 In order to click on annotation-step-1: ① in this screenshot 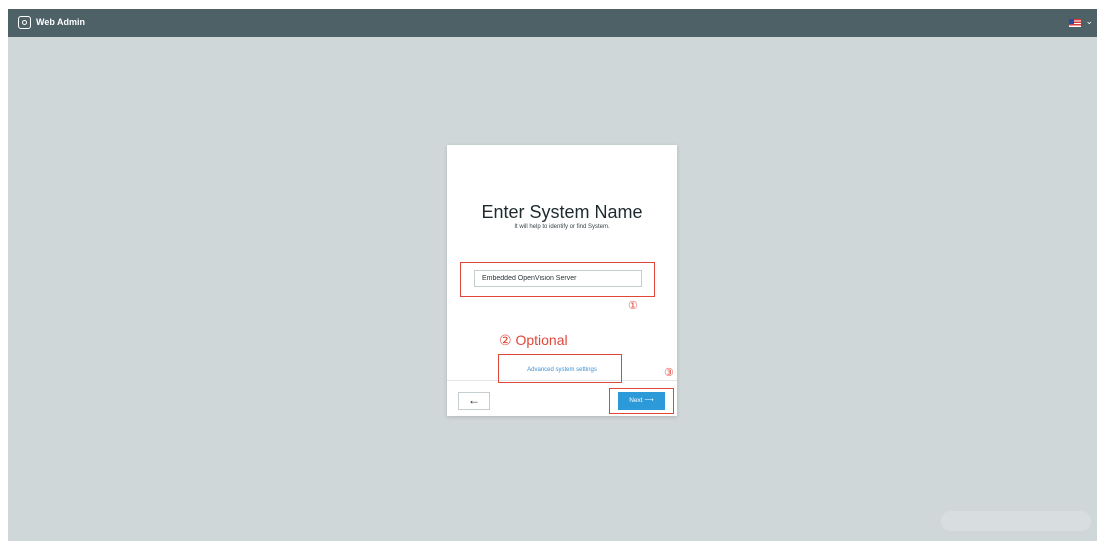, I will do `click(633, 306)`.